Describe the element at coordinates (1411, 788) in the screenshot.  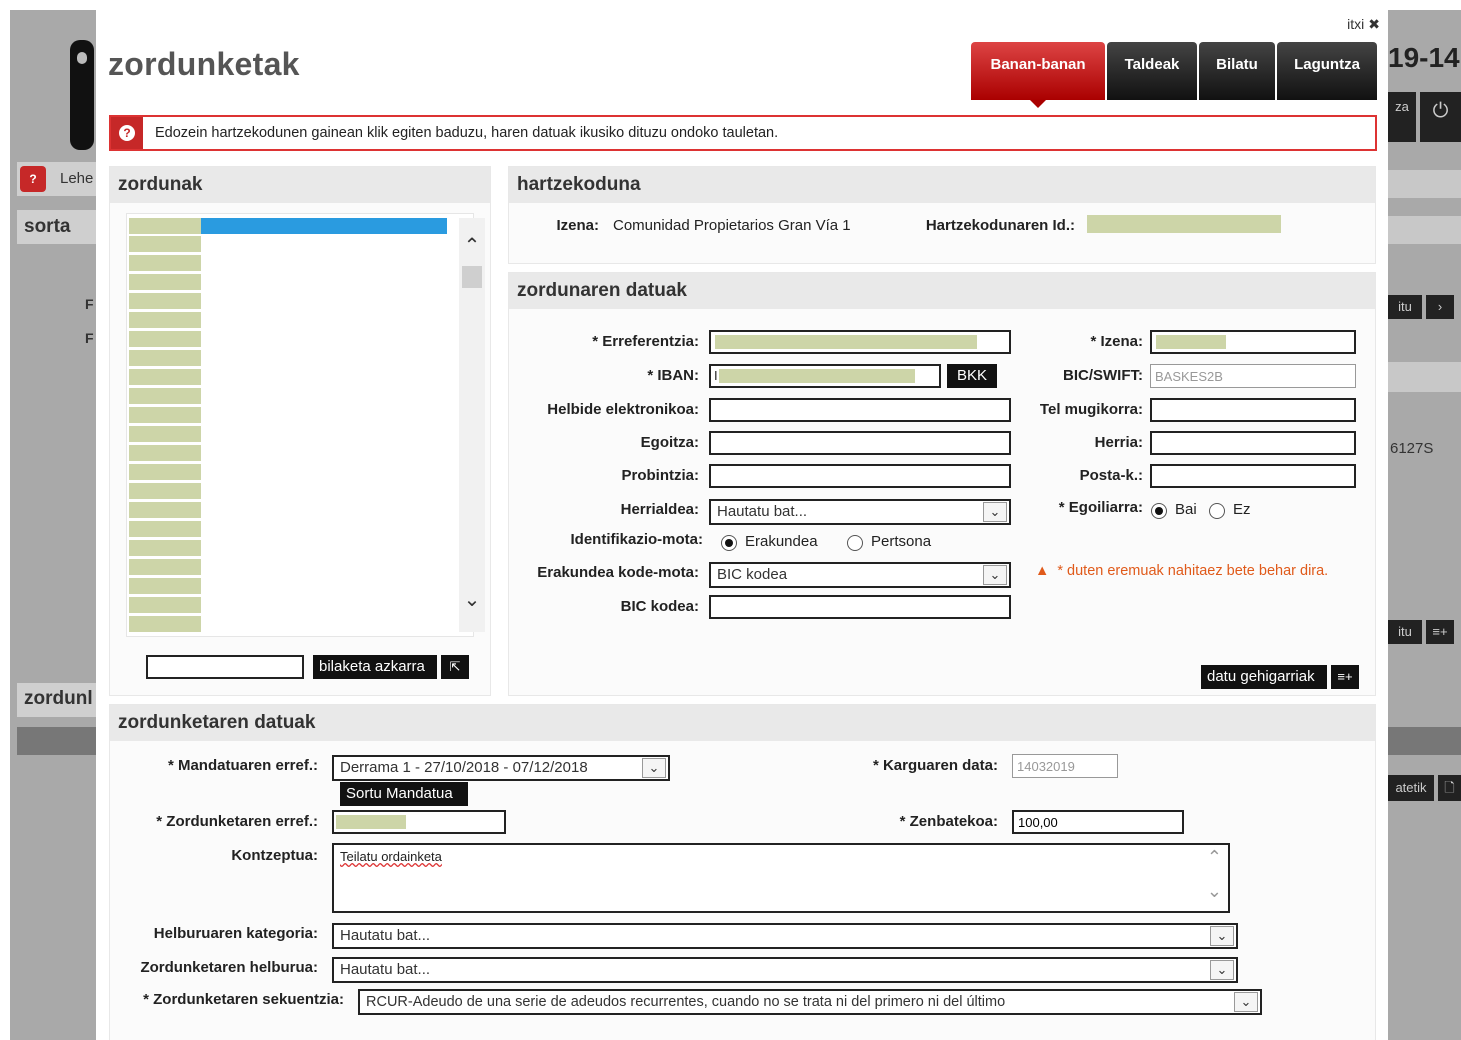
I see `background-right-button: atetik` at that location.